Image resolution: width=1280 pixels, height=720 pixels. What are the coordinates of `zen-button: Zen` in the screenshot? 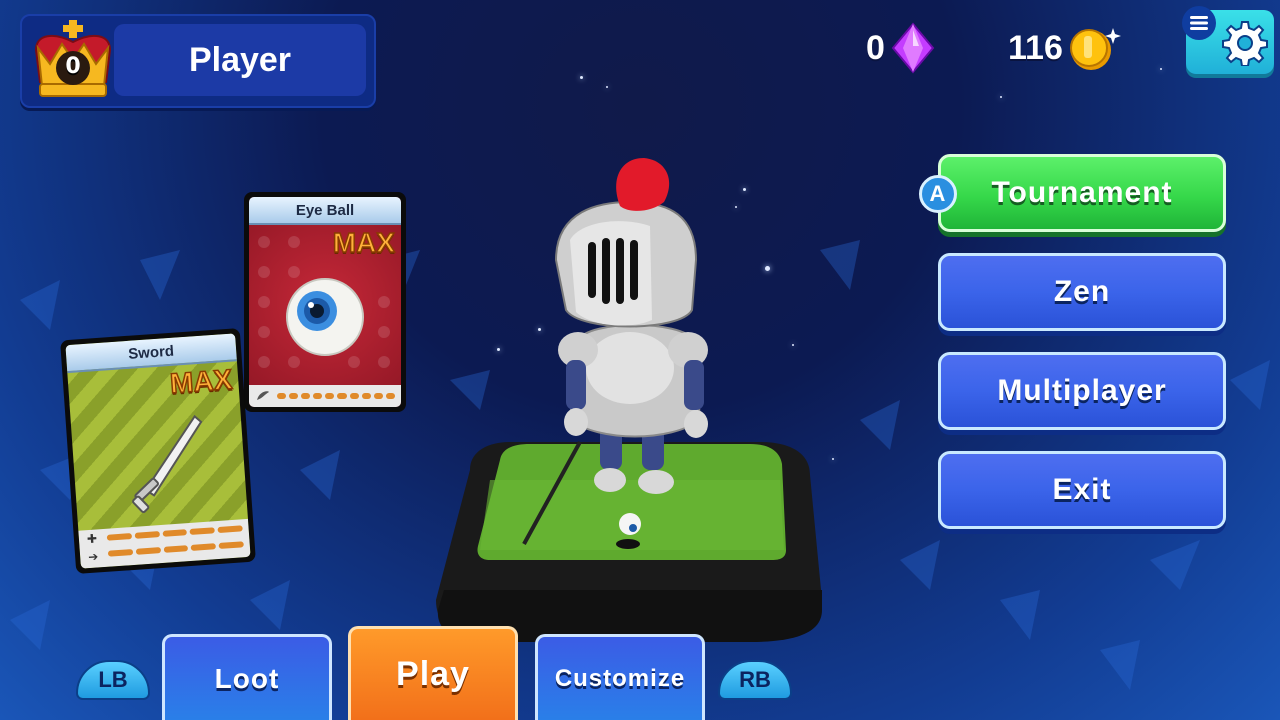 It's located at (1082, 292).